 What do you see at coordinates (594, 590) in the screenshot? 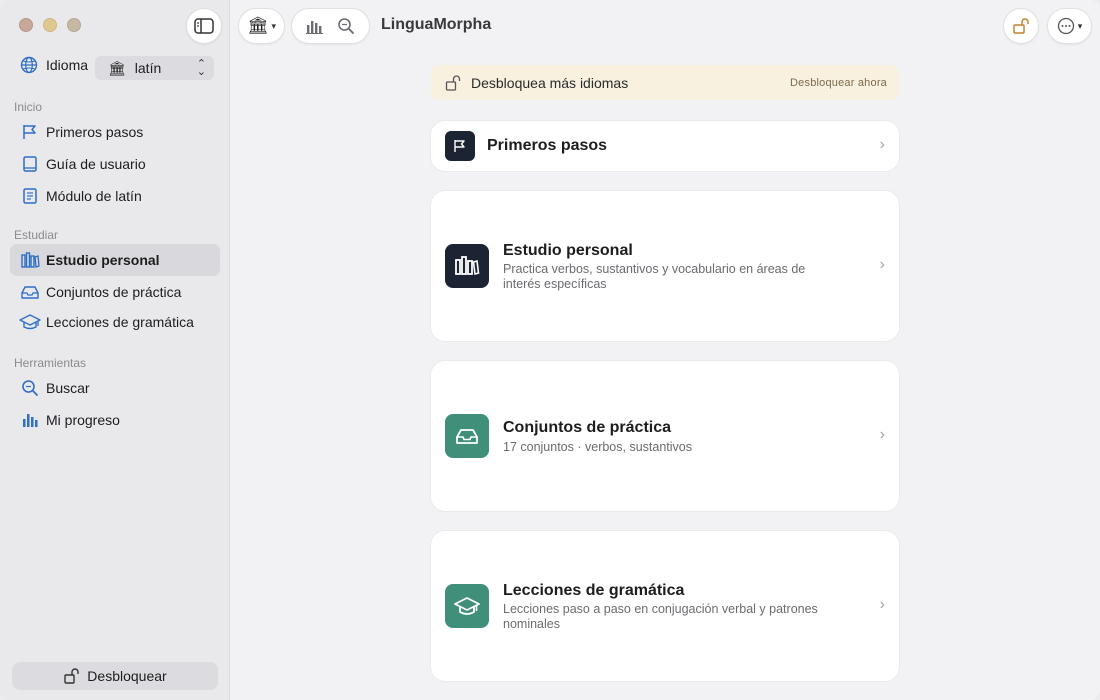
I see `card-title: Lecciones de gramática` at bounding box center [594, 590].